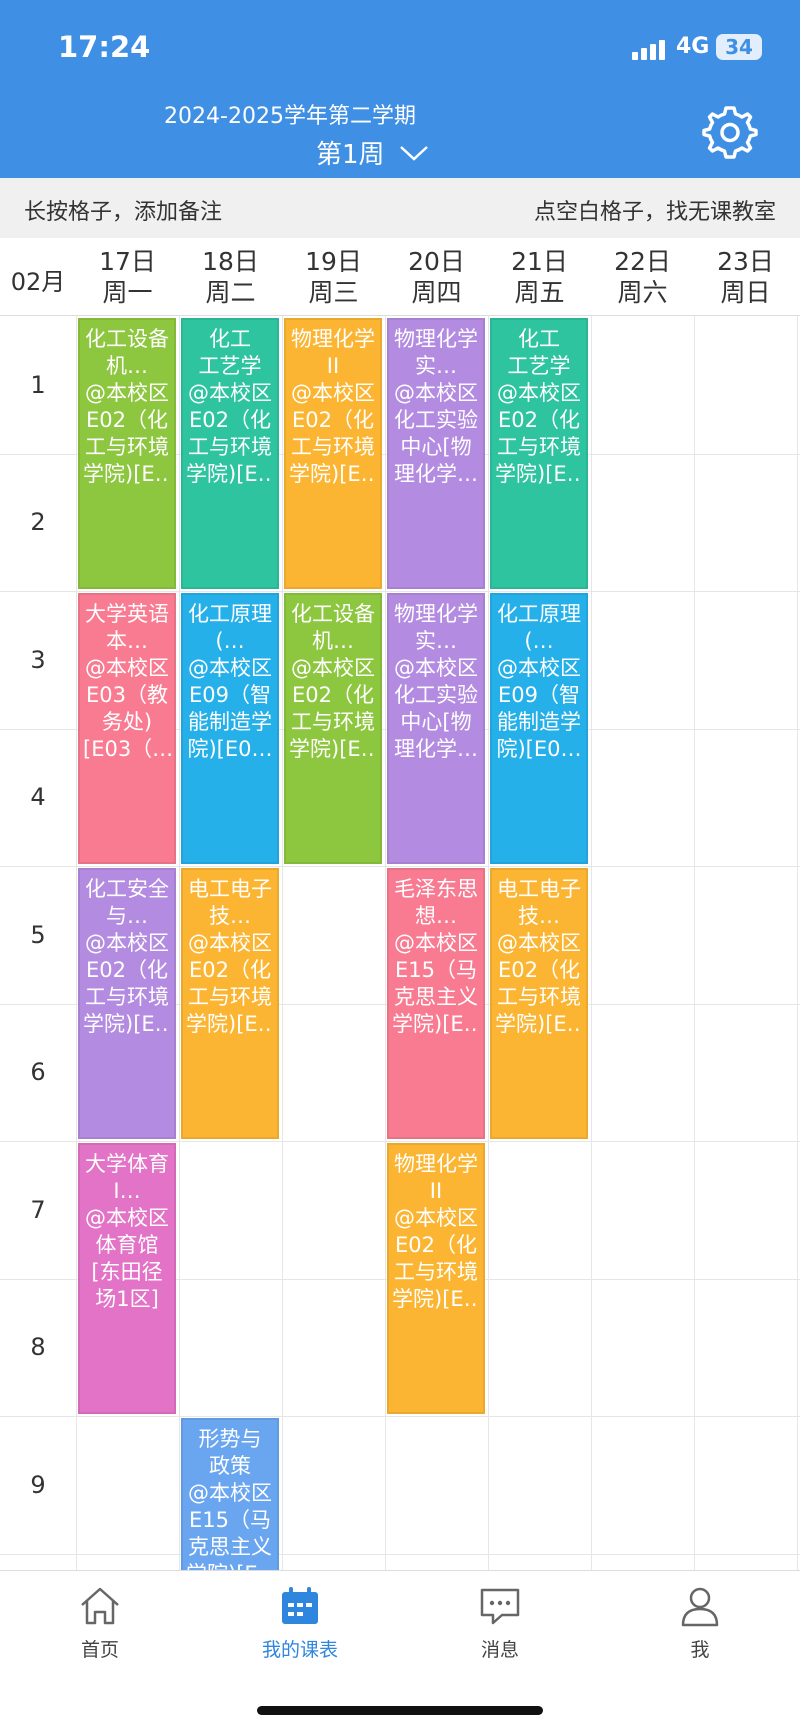 This screenshot has height=1731, width=800. I want to click on course-card: 大学体育 I… @本校区 体育馆 [东田径 场1区], so click(127, 1278).